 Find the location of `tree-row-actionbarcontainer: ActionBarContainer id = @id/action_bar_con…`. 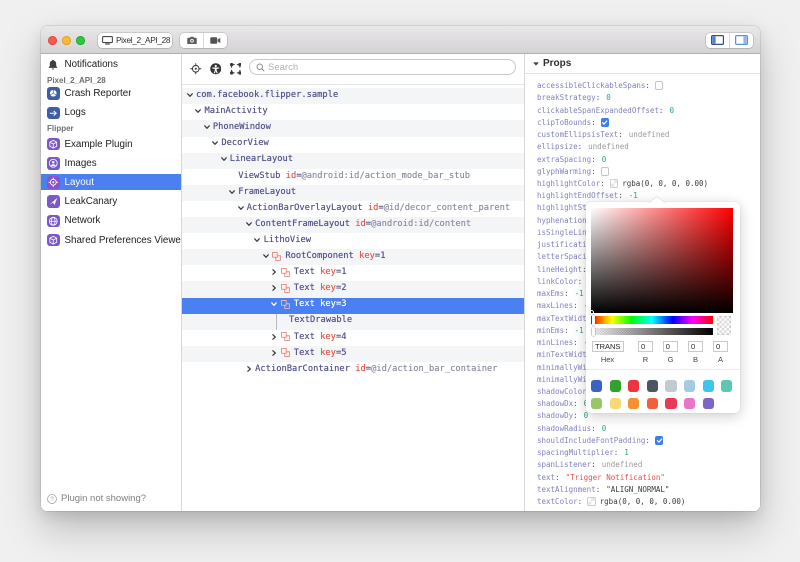

tree-row-actionbarcontainer: ActionBarContainer id = @id/action_bar_con… is located at coordinates (353, 370).